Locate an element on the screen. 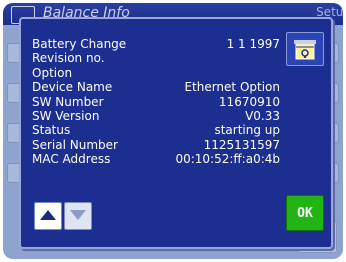  info-row-mac-address: MAC Address 00:10:52:ff:a0:4b is located at coordinates (156, 159).